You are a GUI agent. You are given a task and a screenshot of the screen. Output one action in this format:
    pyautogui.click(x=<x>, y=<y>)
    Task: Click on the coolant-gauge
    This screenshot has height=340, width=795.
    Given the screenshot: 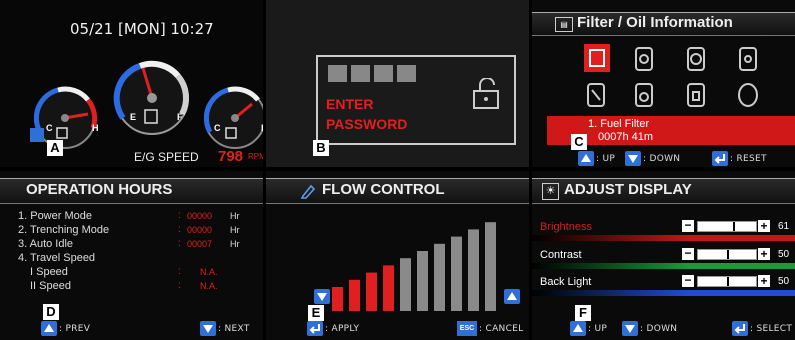 What is the action you would take?
    pyautogui.click(x=65, y=117)
    